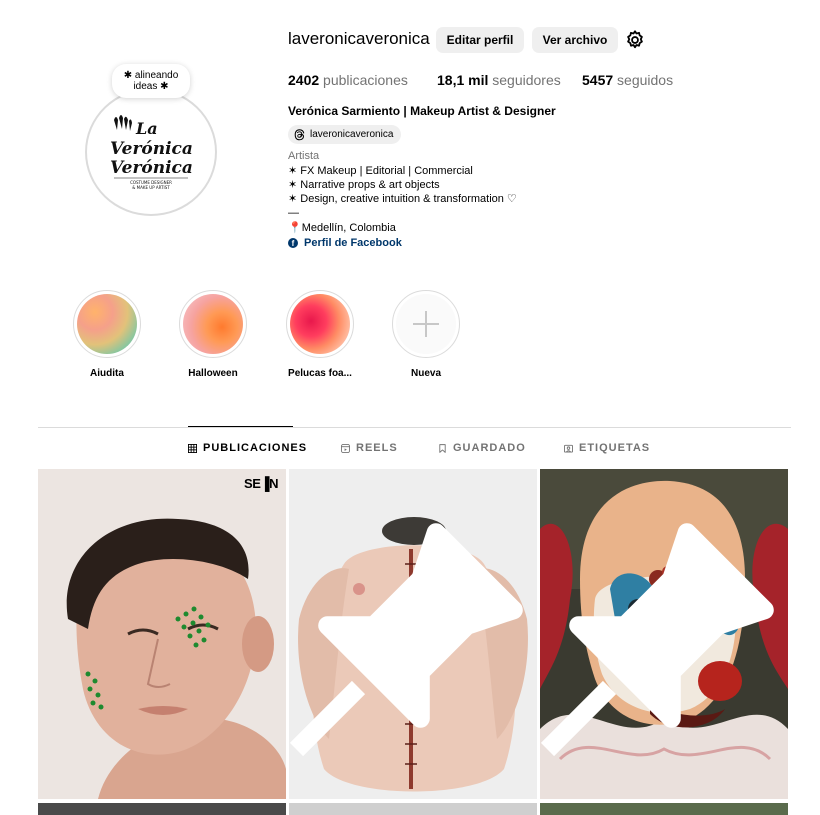  I want to click on facebook-icon: f, so click(293, 243).